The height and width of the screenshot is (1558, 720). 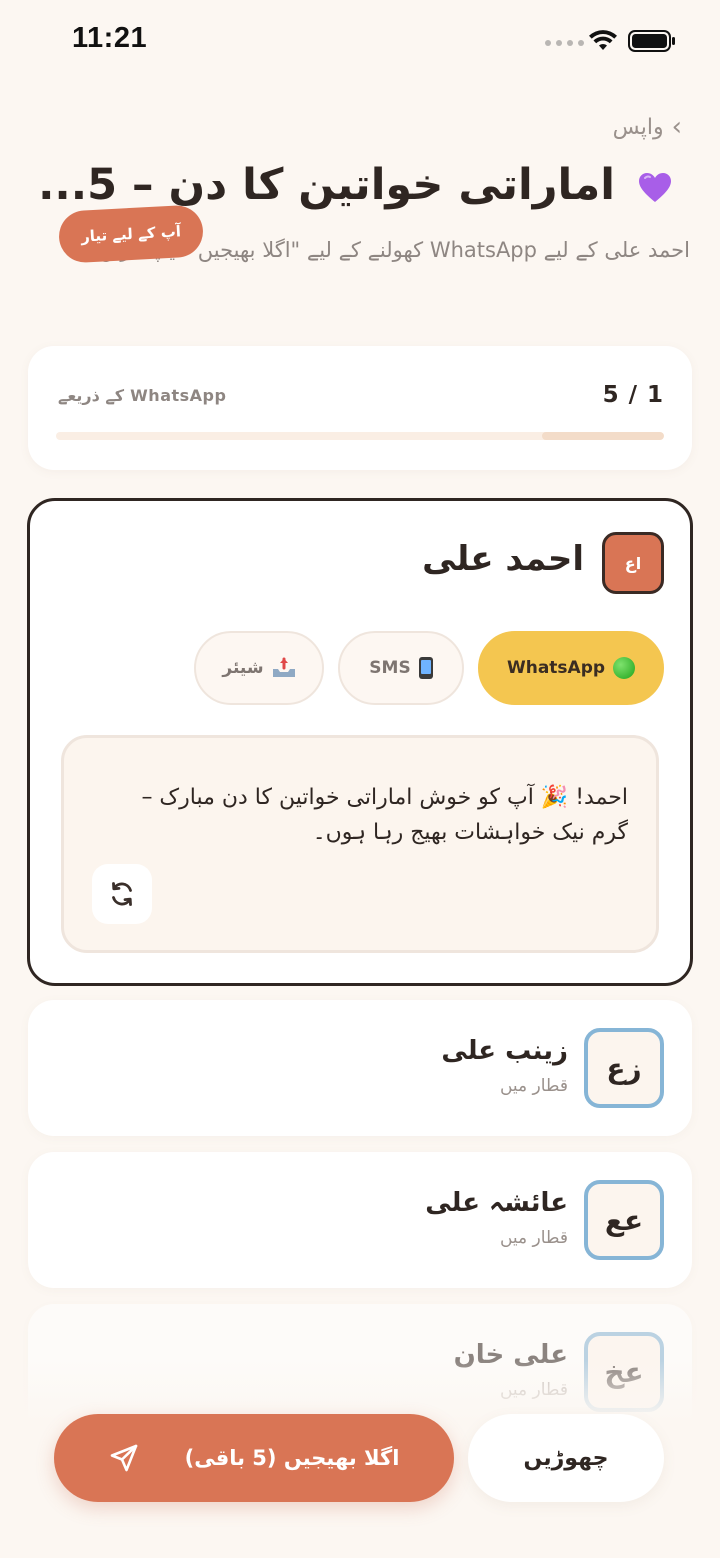 I want to click on channel-whatsapp-button: WhatsApp, so click(x=571, y=668).